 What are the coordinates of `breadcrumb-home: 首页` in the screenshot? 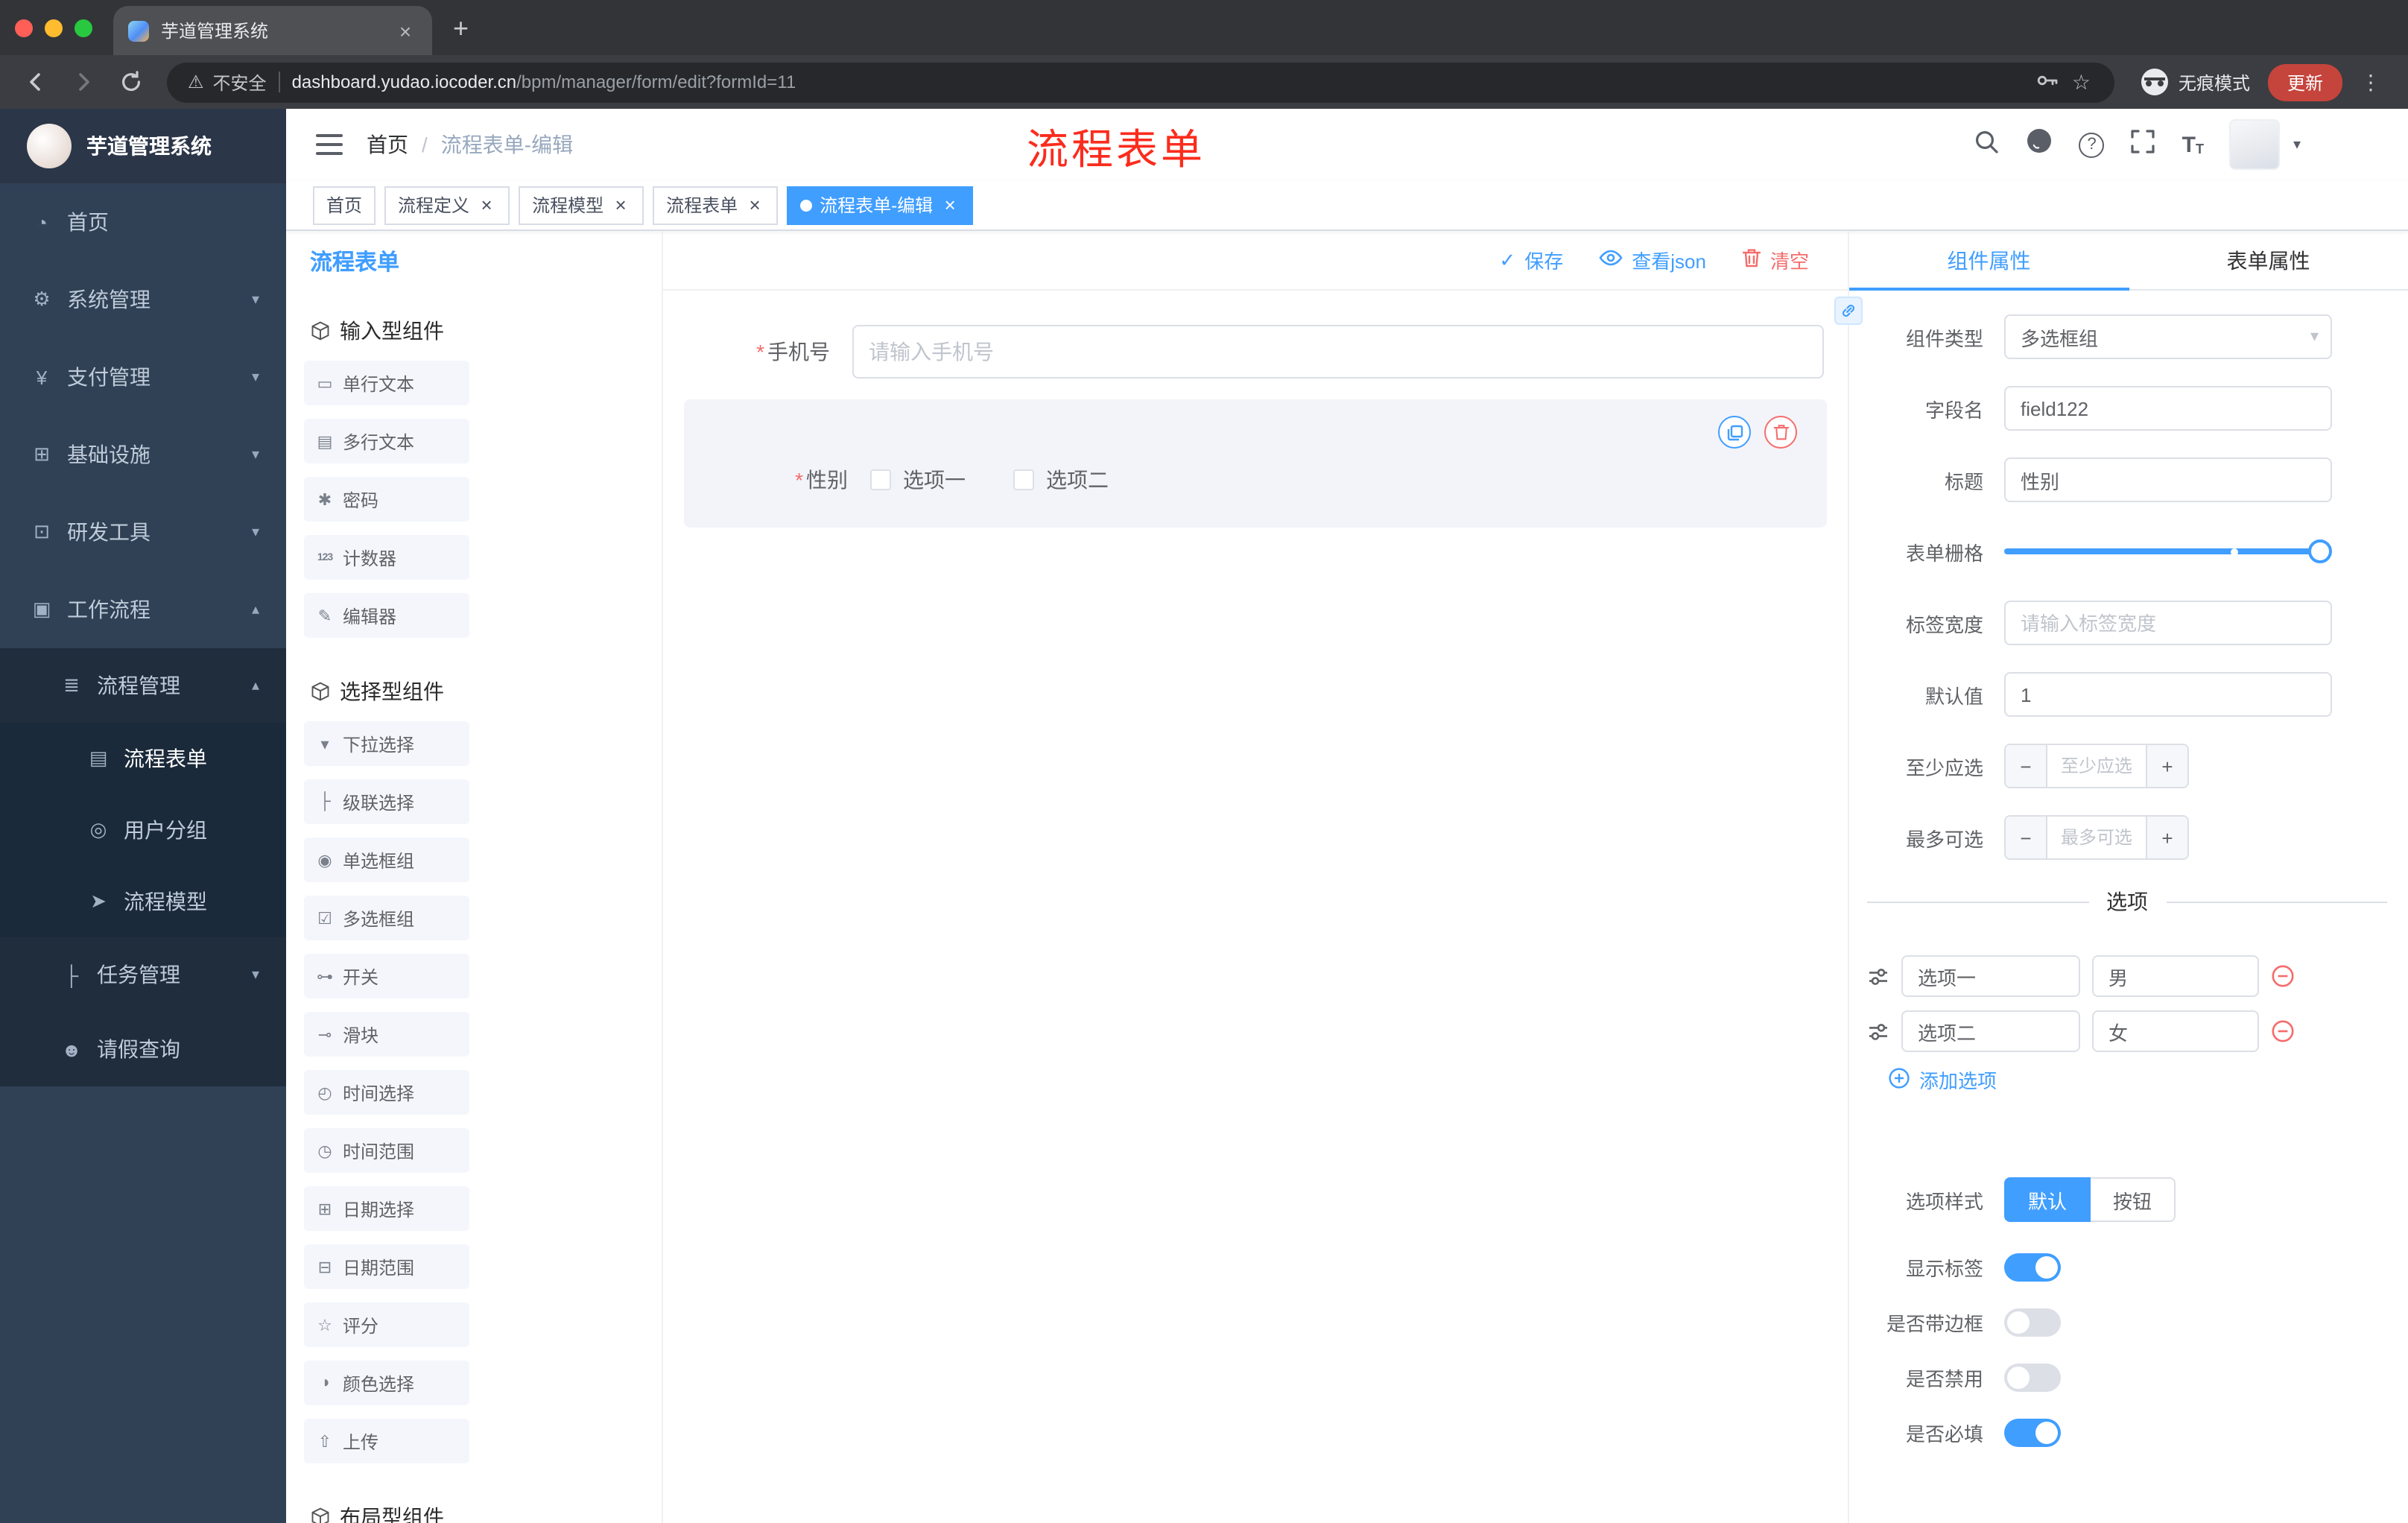 It's located at (387, 144).